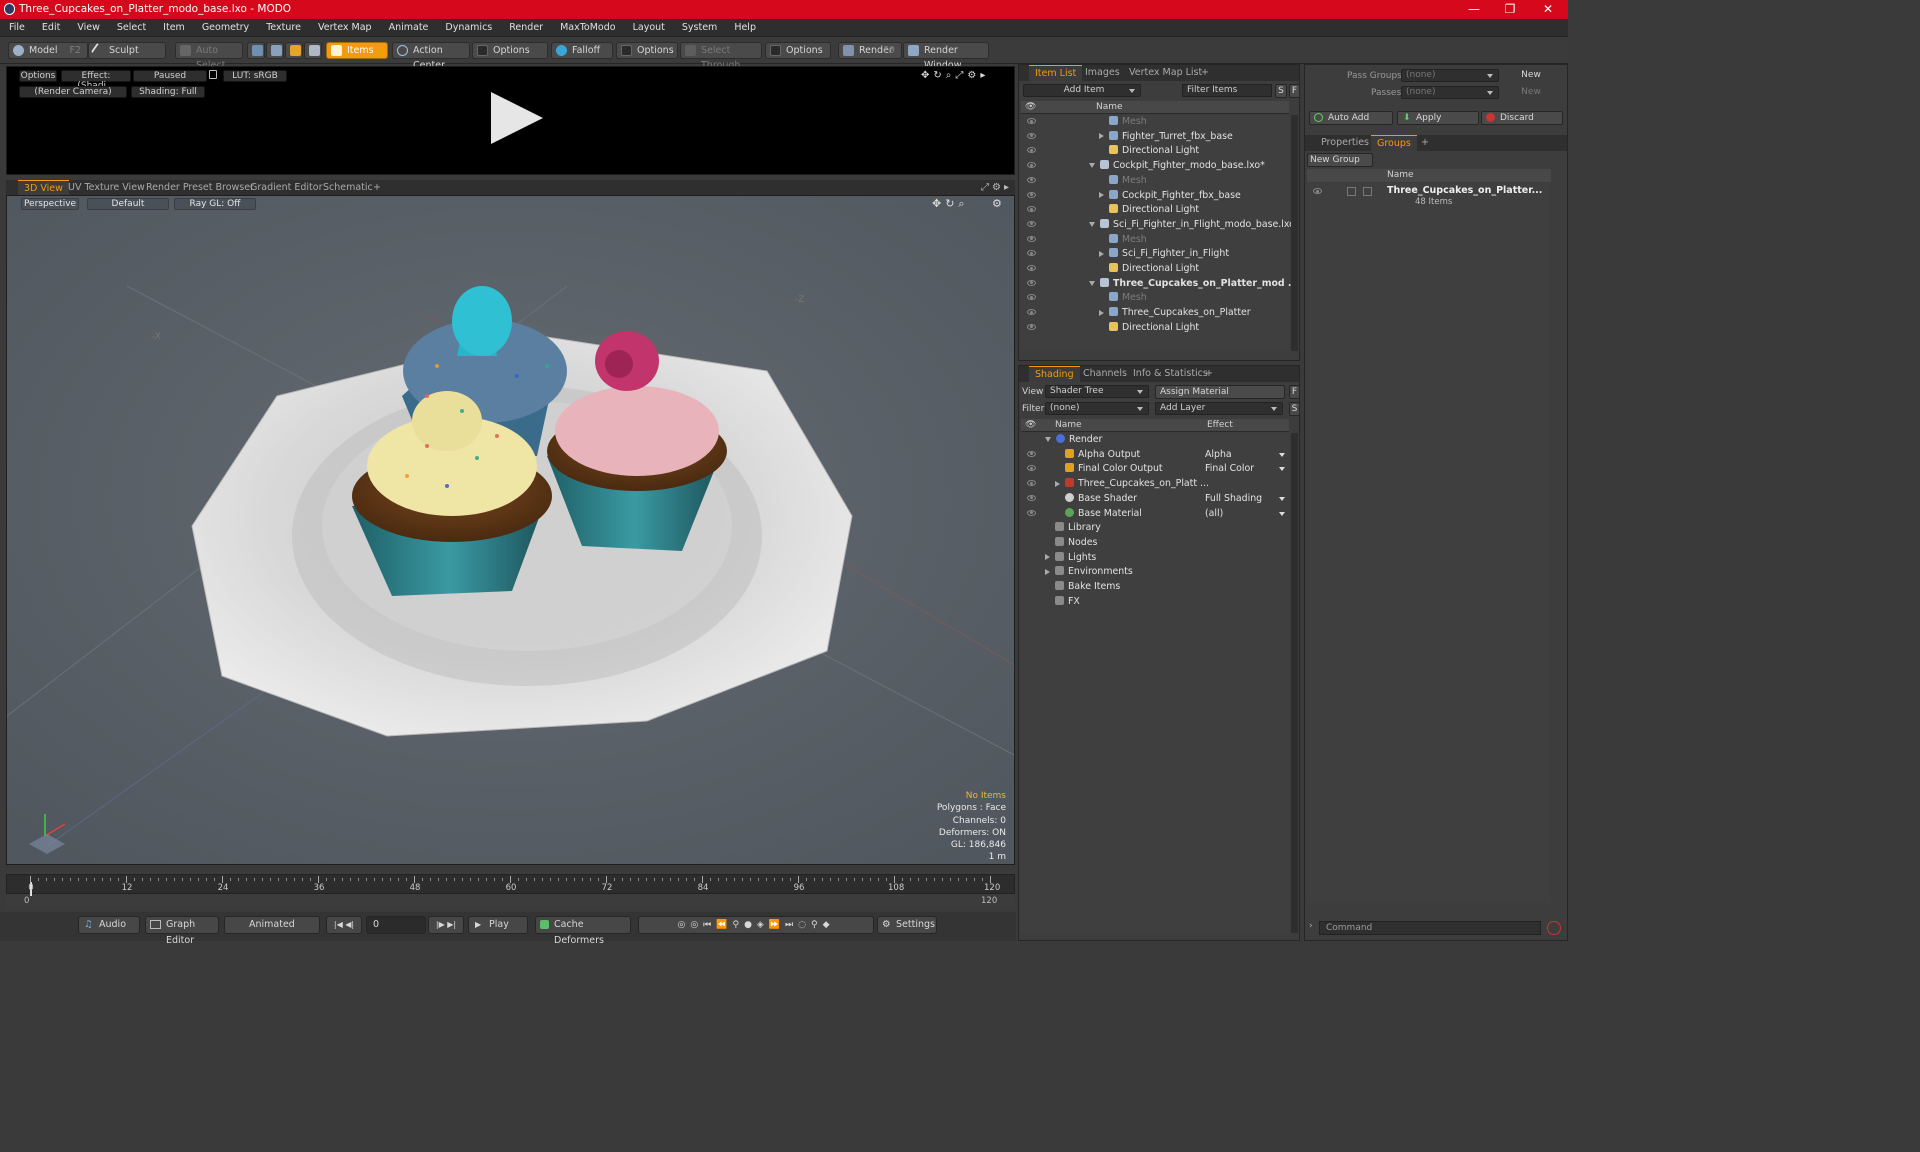  I want to click on render-window-button: Render Window, so click(946, 56).